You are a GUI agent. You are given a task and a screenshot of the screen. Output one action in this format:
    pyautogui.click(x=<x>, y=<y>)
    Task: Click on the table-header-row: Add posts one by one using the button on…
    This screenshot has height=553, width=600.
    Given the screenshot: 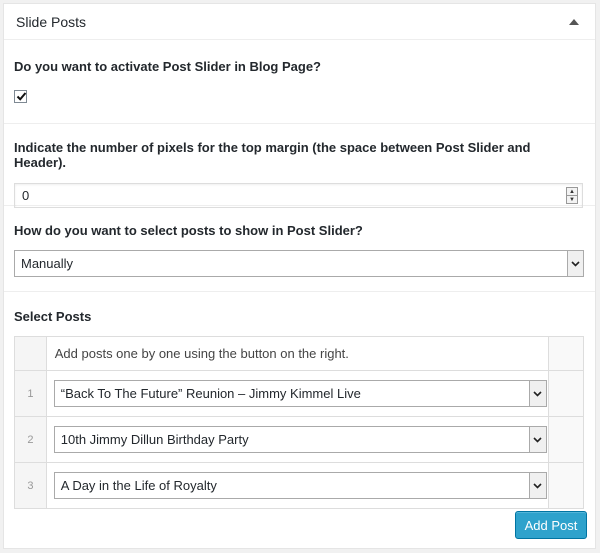 What is the action you would take?
    pyautogui.click(x=299, y=353)
    